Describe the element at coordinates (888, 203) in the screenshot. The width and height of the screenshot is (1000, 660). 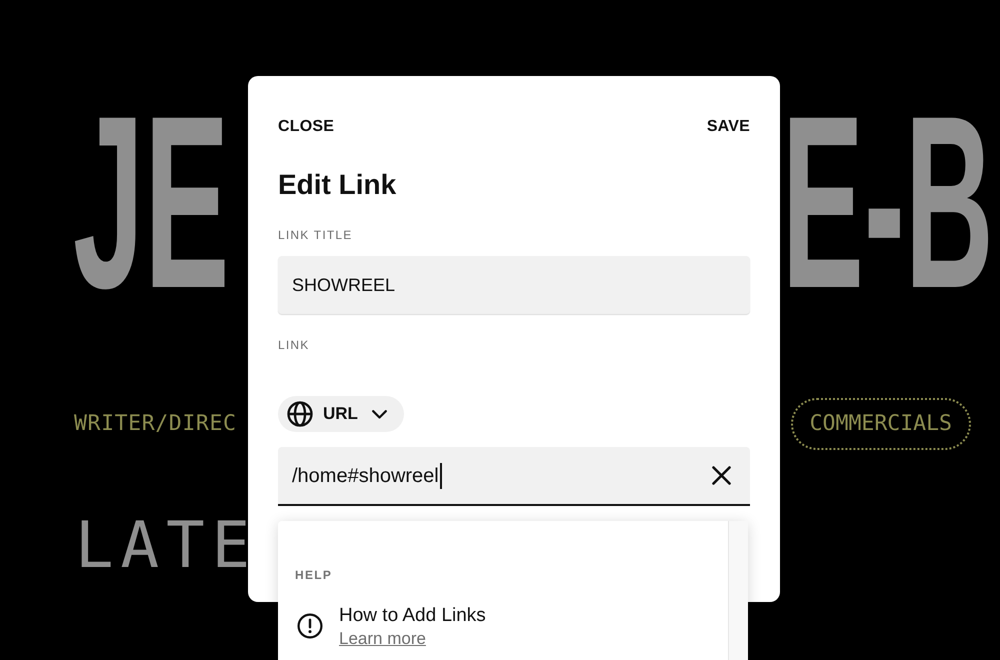
I see `name-heading: E-B` at that location.